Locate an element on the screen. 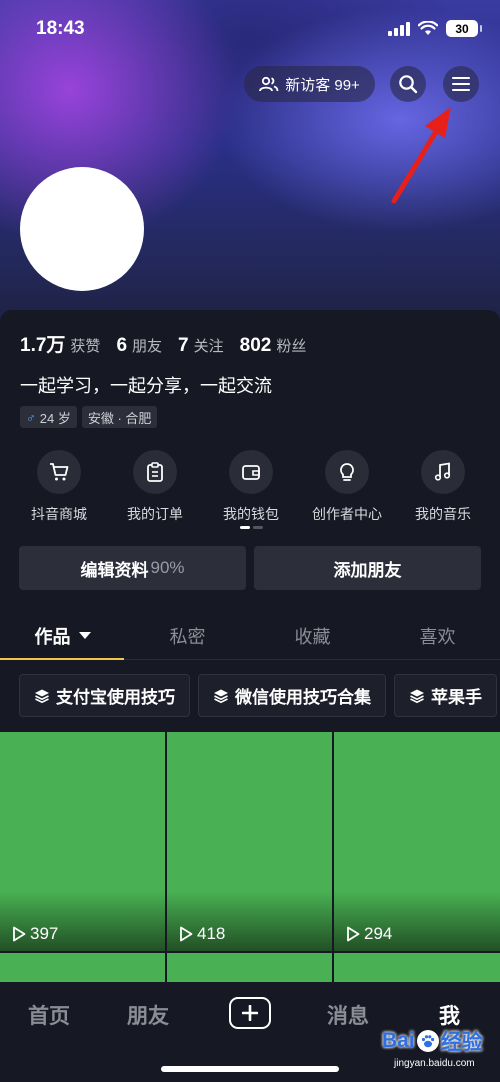 This screenshot has height=1082, width=500. profile-bio: 一起学习，一起分享，一起交流 is located at coordinates (146, 385).